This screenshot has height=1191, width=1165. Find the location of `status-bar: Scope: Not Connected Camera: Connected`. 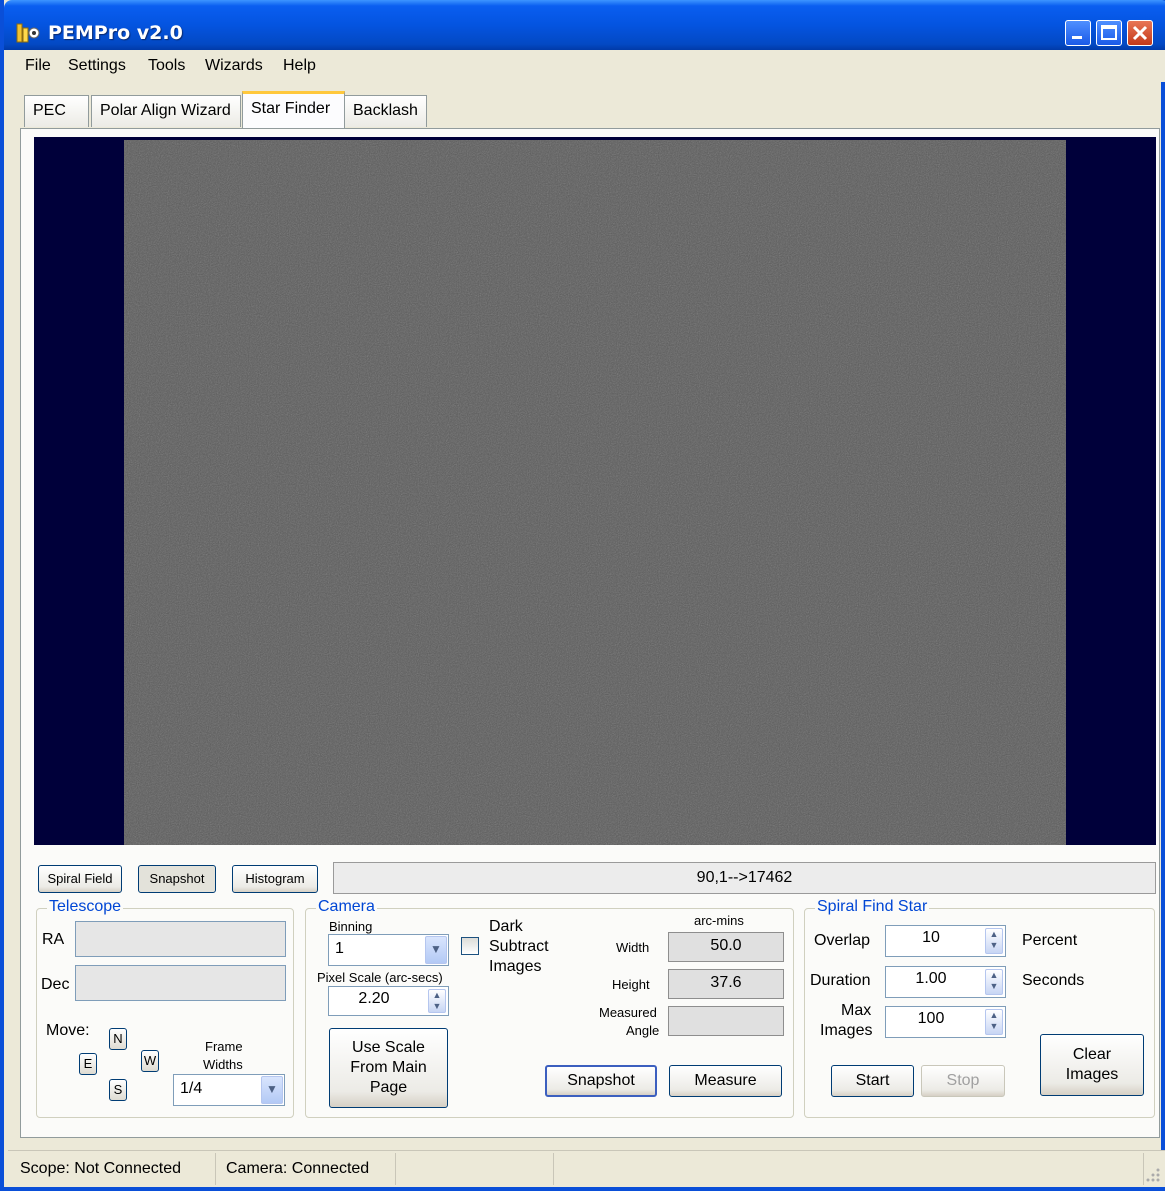

status-bar: Scope: Not Connected Camera: Connected is located at coordinates (586, 1168).